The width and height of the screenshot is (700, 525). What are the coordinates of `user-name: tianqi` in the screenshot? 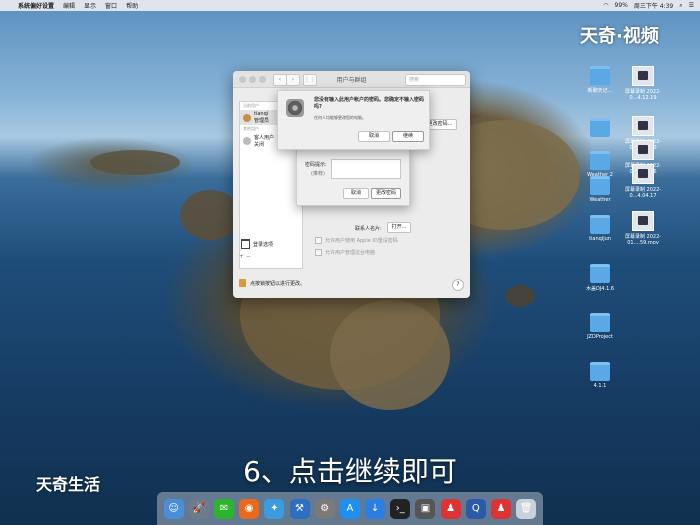 It's located at (261, 114).